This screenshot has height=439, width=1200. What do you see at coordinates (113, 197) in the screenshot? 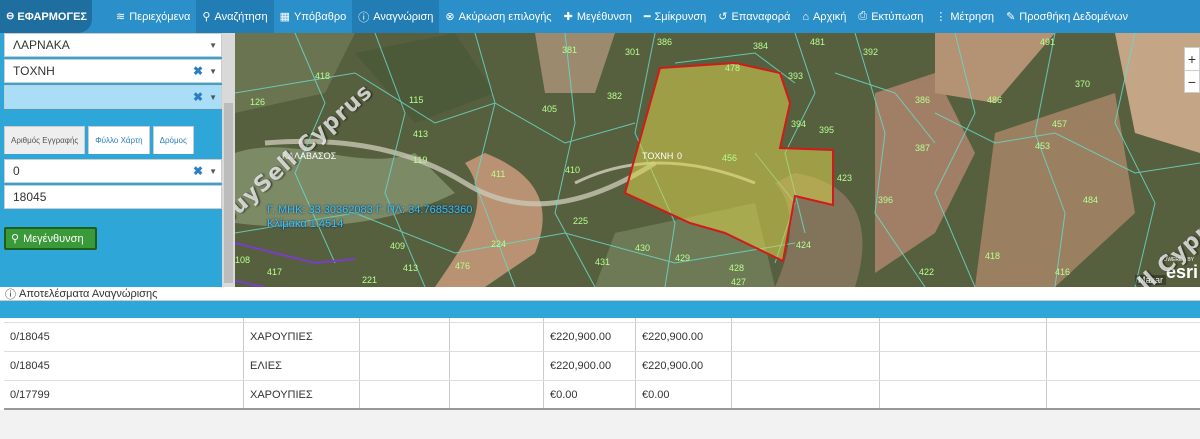
I see `registration-input: 18045` at bounding box center [113, 197].